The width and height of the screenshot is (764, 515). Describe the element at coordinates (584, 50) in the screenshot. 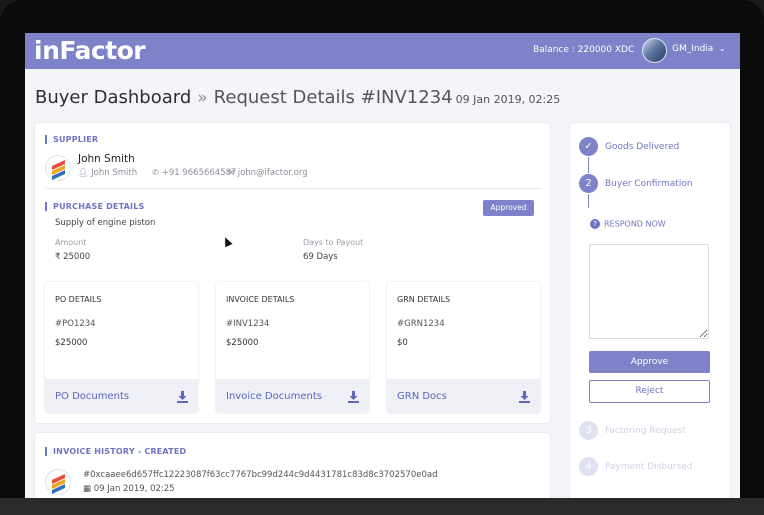

I see `balance-text: Balance : 220000 XDC` at that location.